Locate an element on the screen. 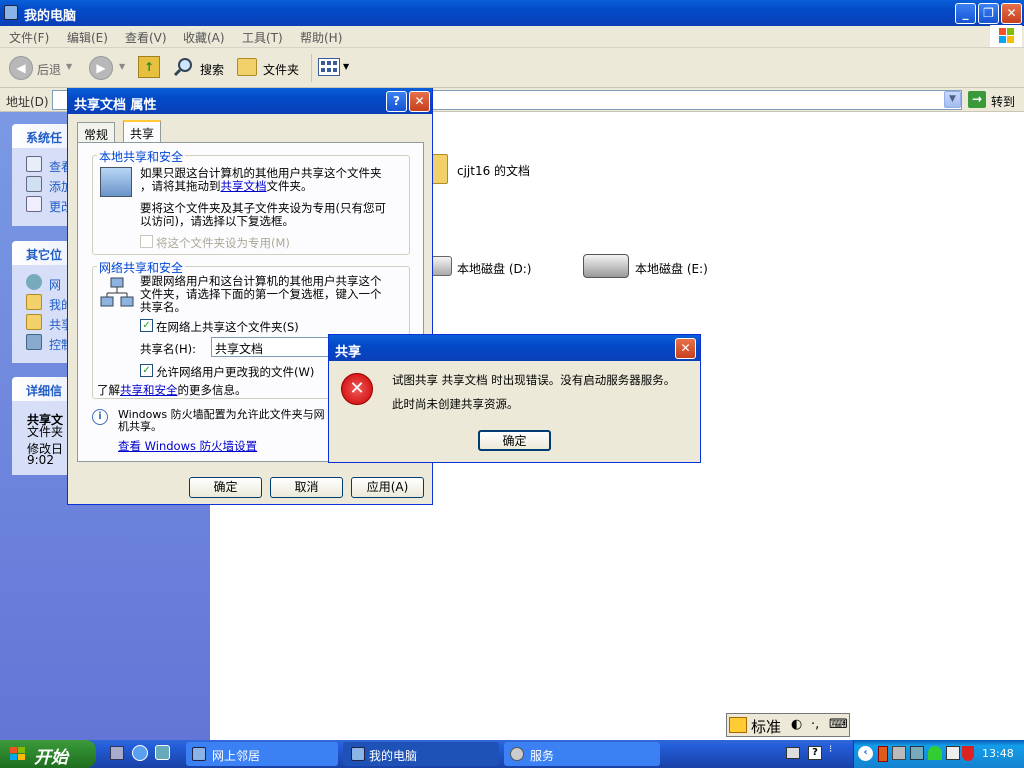  private-text: 要将这个文件夹及其子文件夹设为专用(只有您可 以访问)，请选择以下复选框。 is located at coordinates (275, 215).